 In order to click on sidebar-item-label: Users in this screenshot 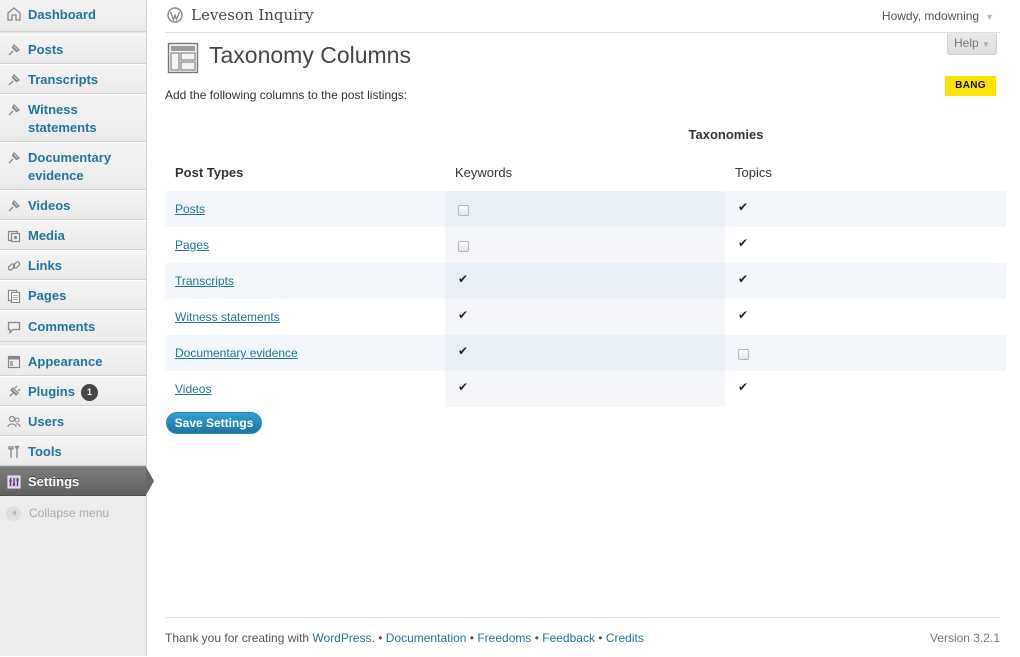, I will do `click(46, 421)`.